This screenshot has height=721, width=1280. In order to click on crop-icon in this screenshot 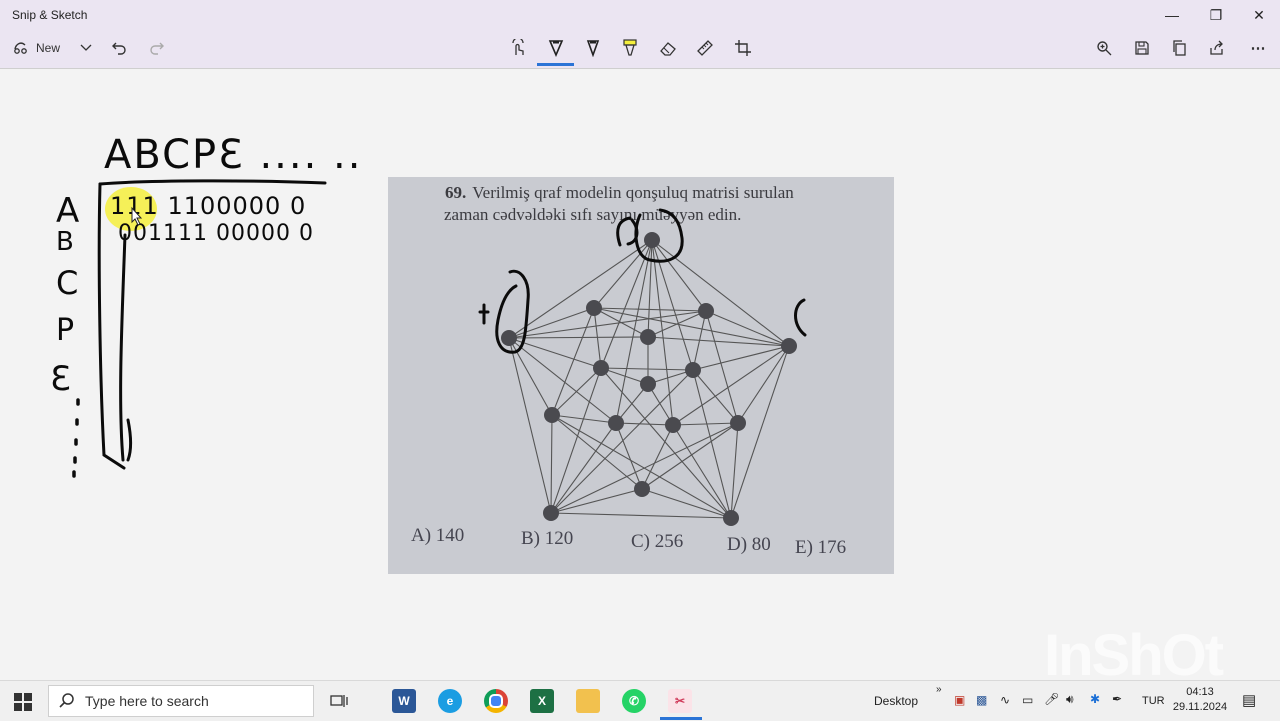, I will do `click(743, 48)`.